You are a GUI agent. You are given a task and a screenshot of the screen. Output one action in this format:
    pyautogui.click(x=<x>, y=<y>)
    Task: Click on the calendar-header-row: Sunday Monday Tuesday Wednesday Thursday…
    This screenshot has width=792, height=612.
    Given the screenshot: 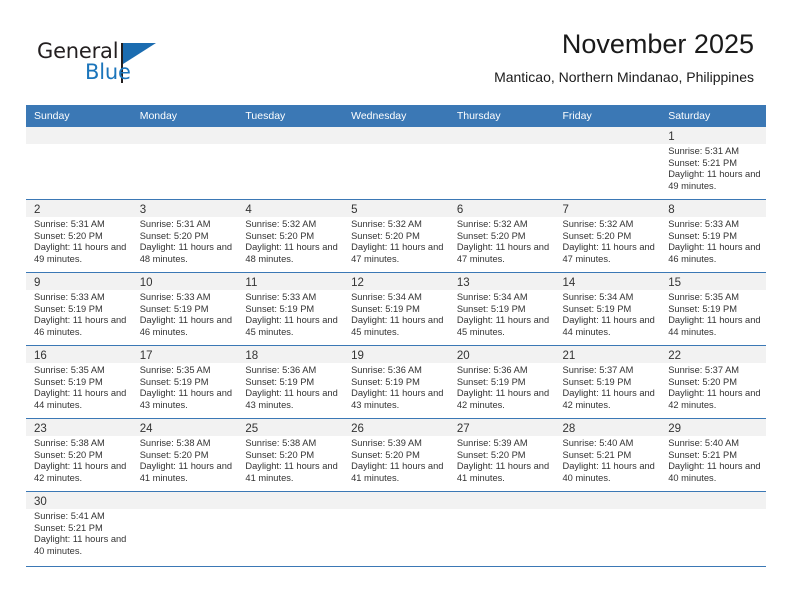 What is the action you would take?
    pyautogui.click(x=396, y=116)
    